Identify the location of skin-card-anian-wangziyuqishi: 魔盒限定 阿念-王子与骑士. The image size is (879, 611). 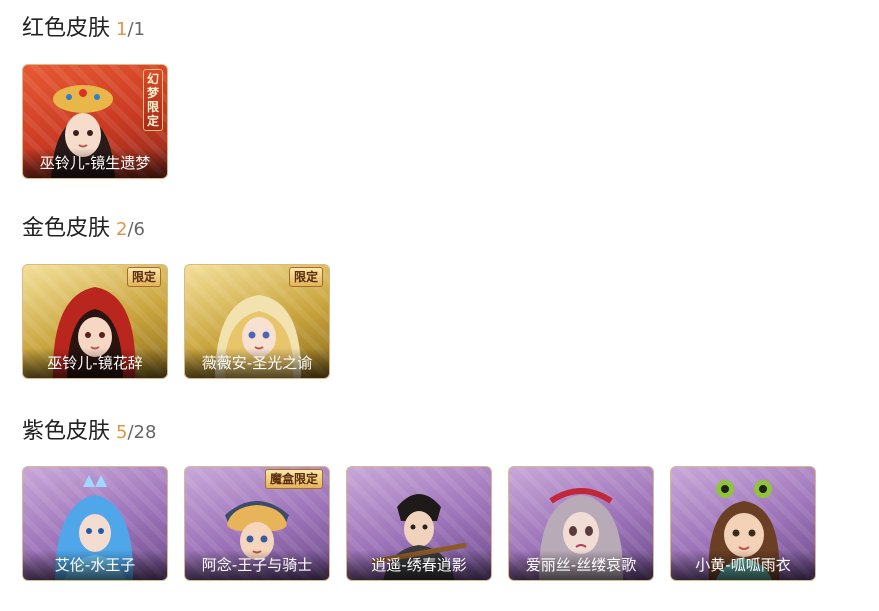
(257, 523).